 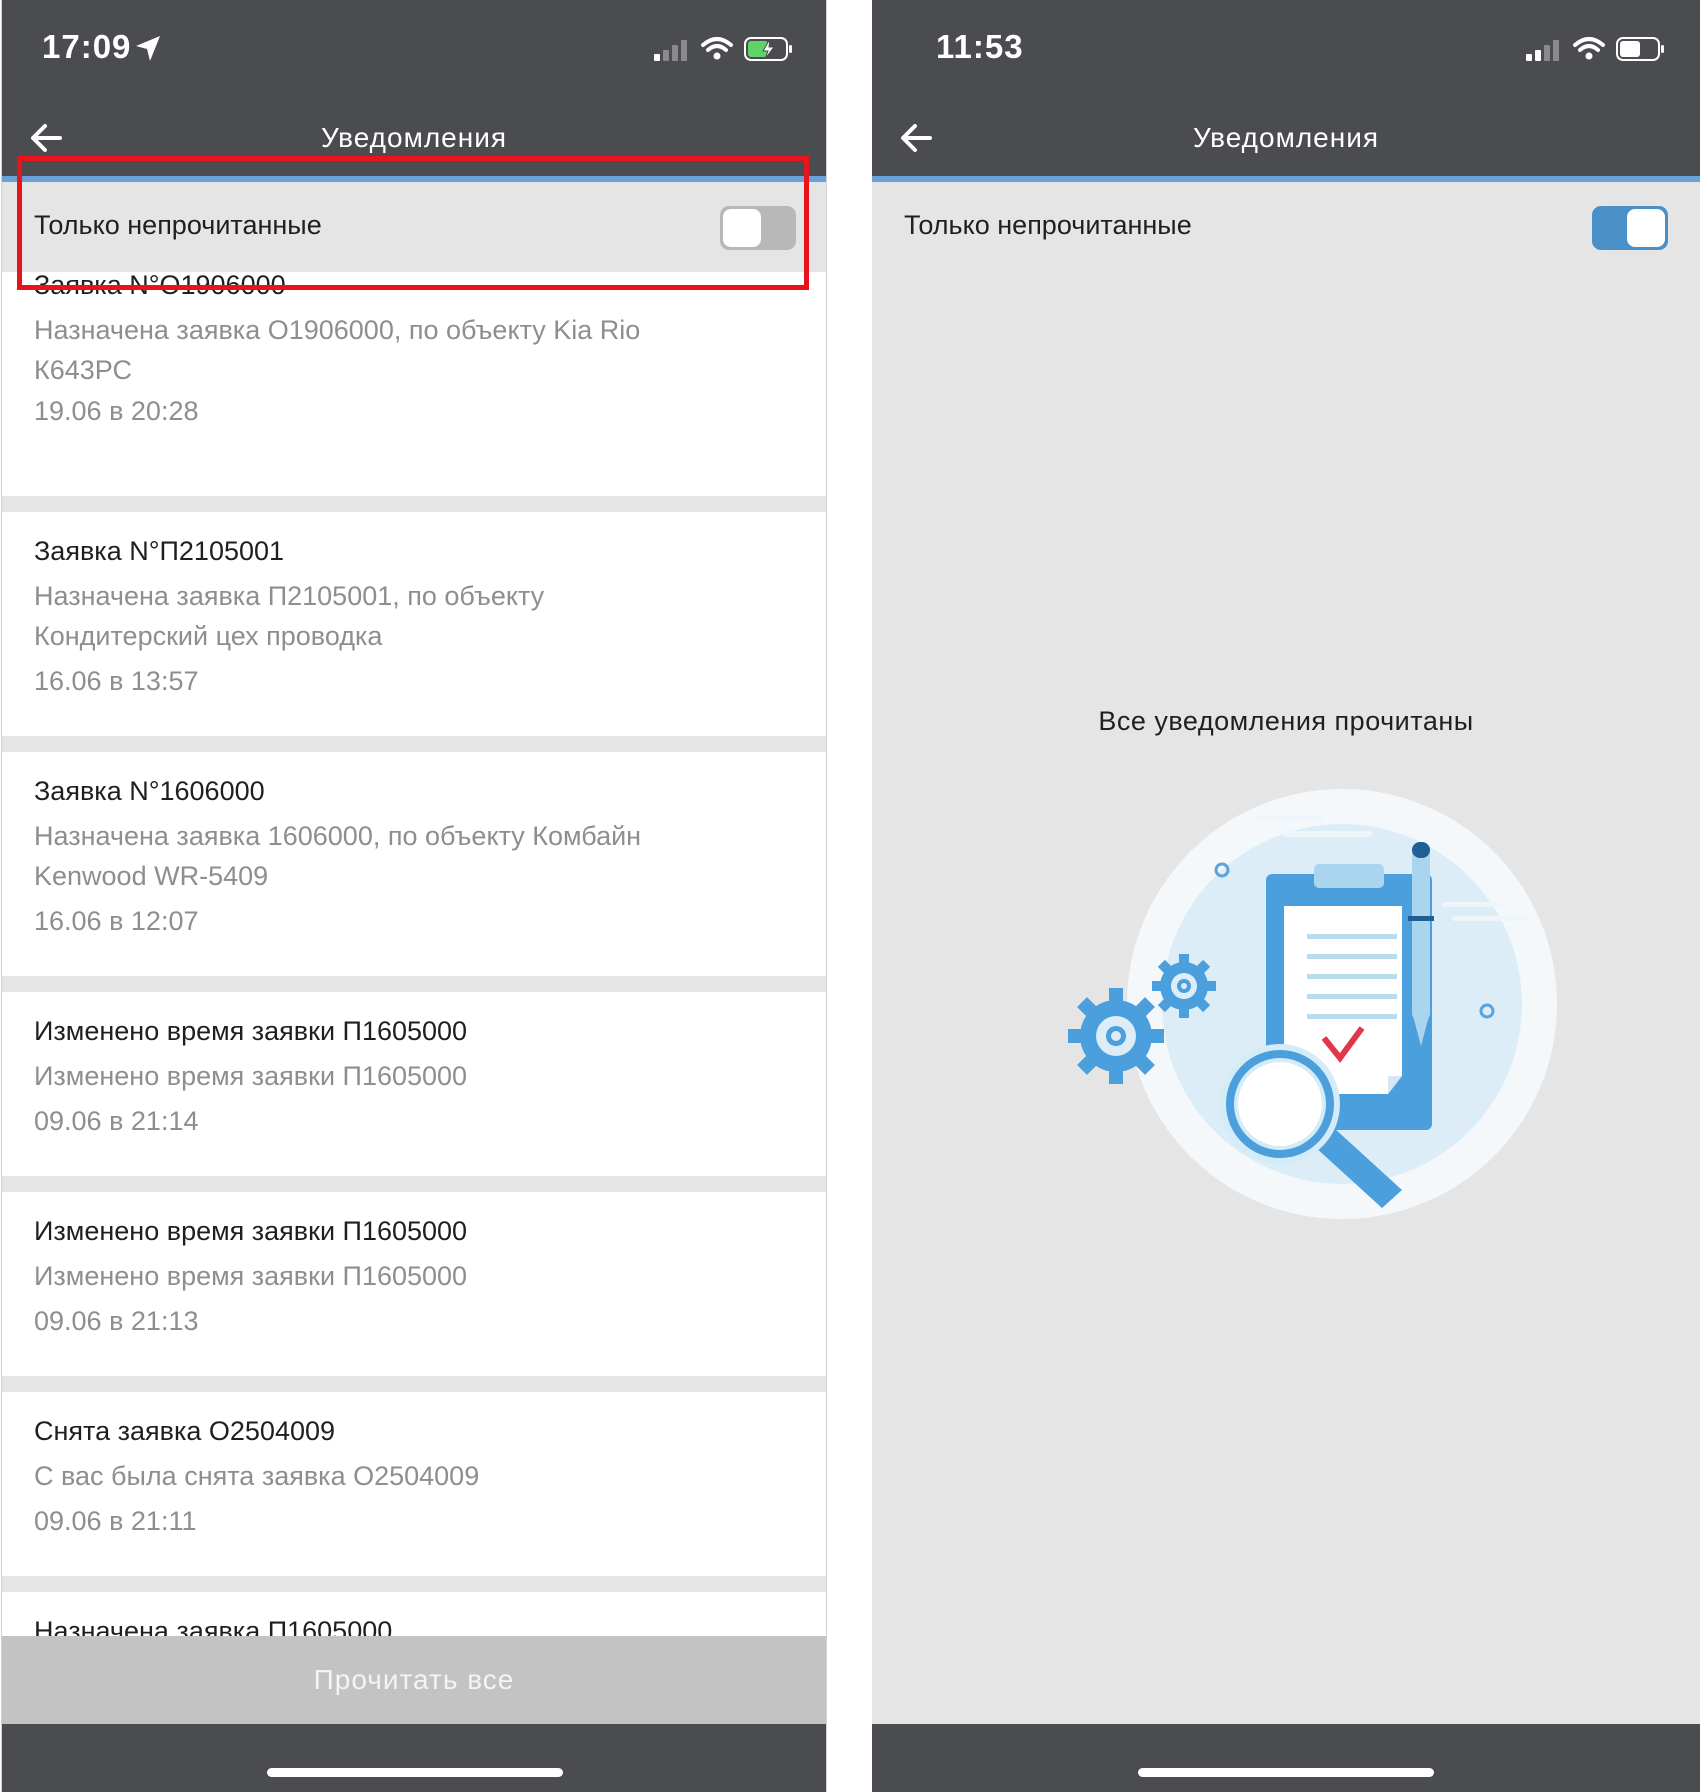 I want to click on location-arrow-icon, so click(x=148, y=48).